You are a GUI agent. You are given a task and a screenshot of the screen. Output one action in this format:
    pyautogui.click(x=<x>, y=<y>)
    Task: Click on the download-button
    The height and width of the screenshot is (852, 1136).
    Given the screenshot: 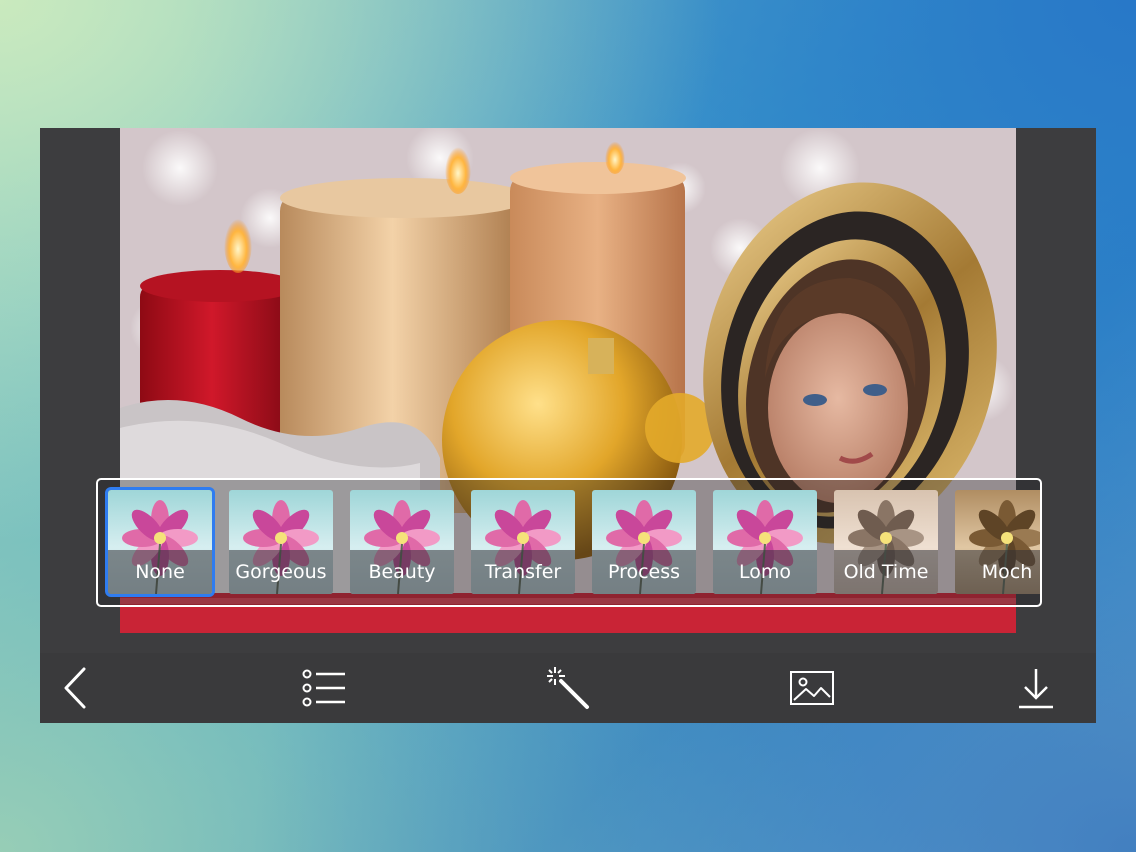 What is the action you would take?
    pyautogui.click(x=1036, y=688)
    